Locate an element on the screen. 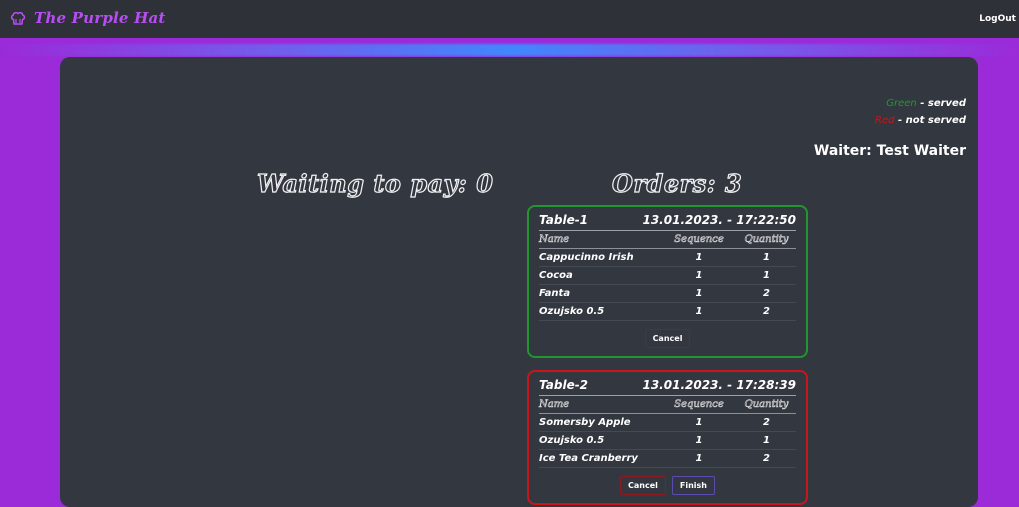 Image resolution: width=1019 pixels, height=507 pixels. item-name: Somersby Apple is located at coordinates (585, 422).